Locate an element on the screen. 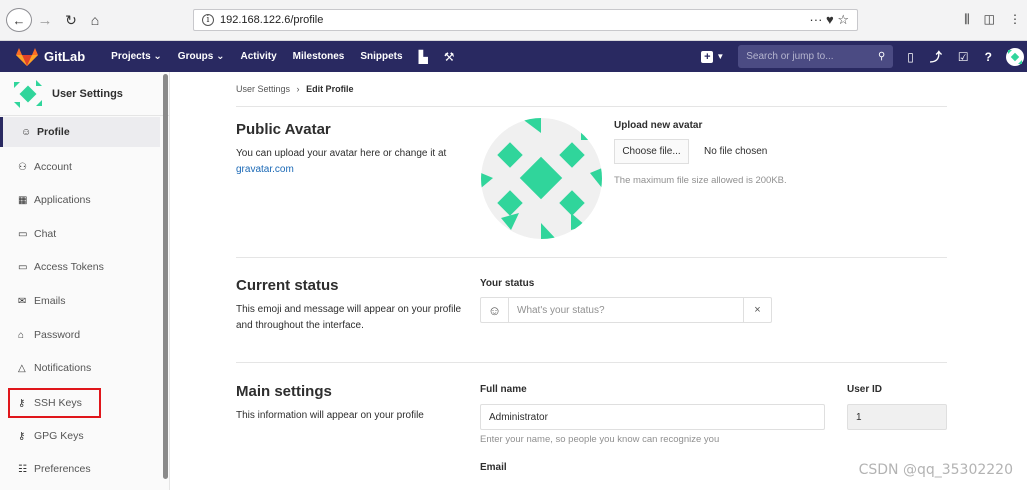 The width and height of the screenshot is (1027, 490). plus-icon: + is located at coordinates (707, 56).